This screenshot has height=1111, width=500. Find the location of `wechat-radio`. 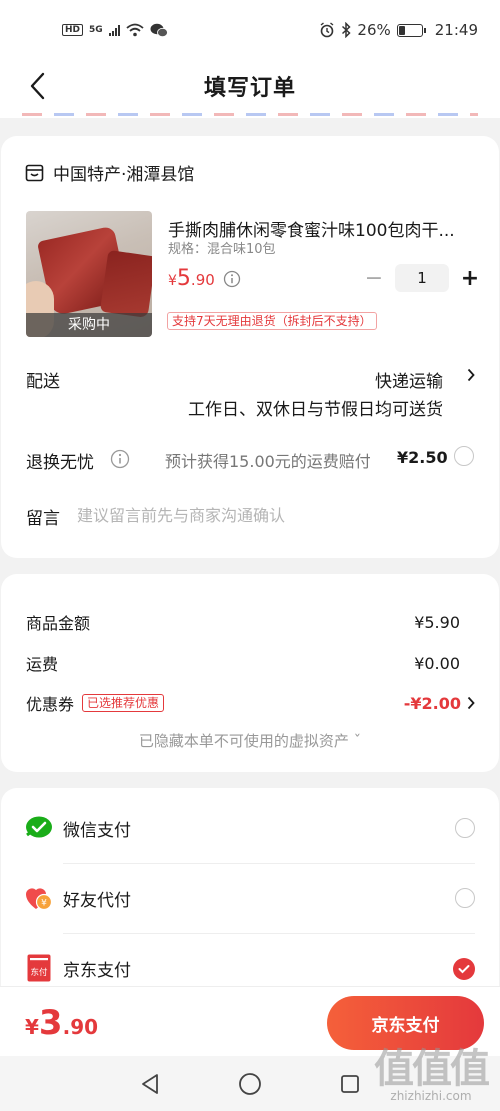

wechat-radio is located at coordinates (465, 828).